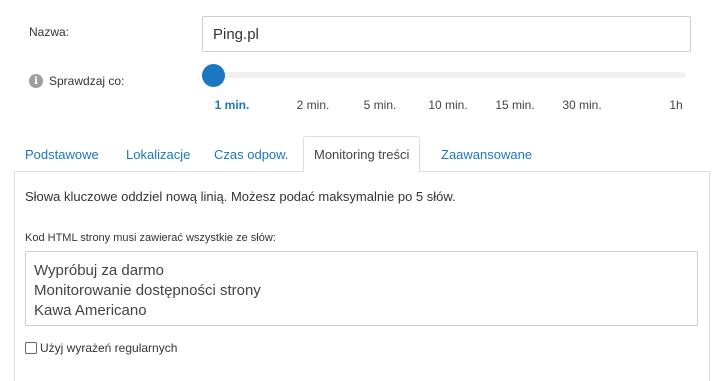 This screenshot has width=724, height=381. I want to click on slider-thumb, so click(213, 75).